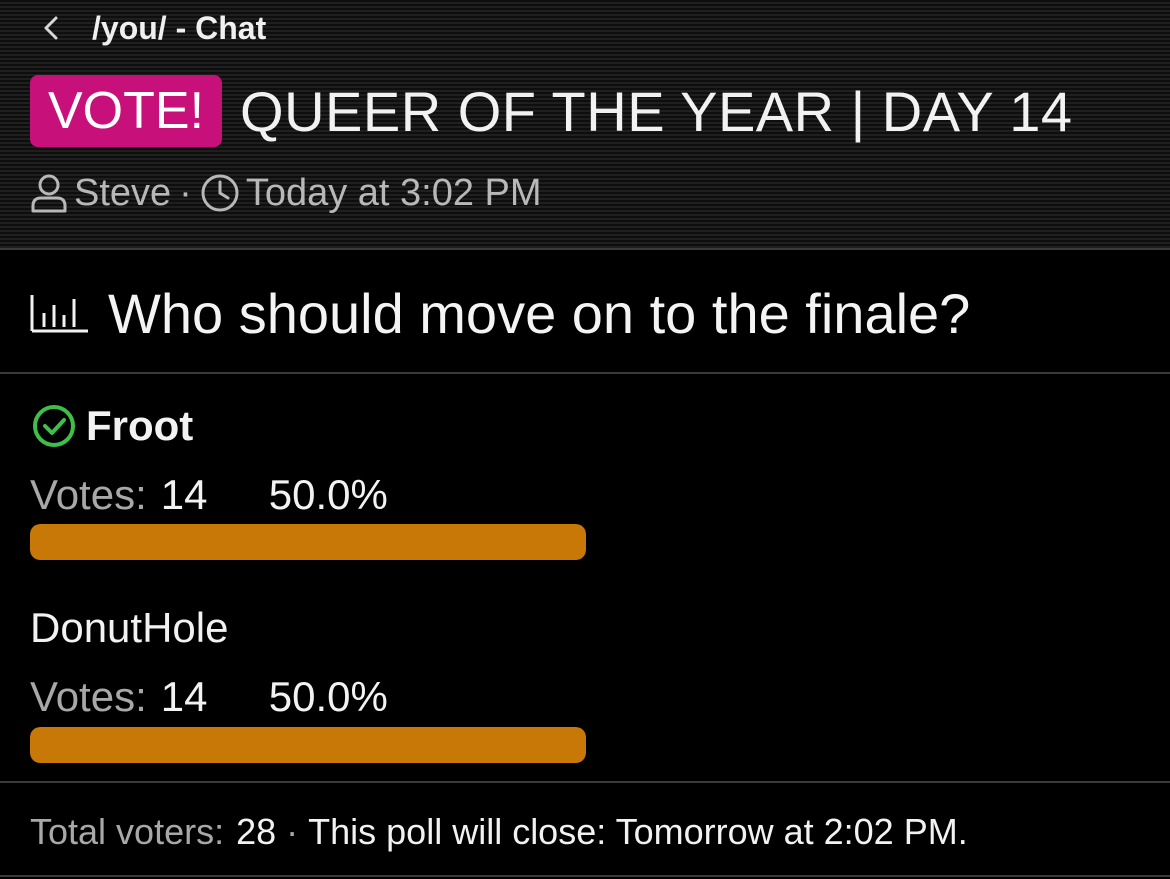  I want to click on vote-prefix-badge: VOTE!, so click(126, 111).